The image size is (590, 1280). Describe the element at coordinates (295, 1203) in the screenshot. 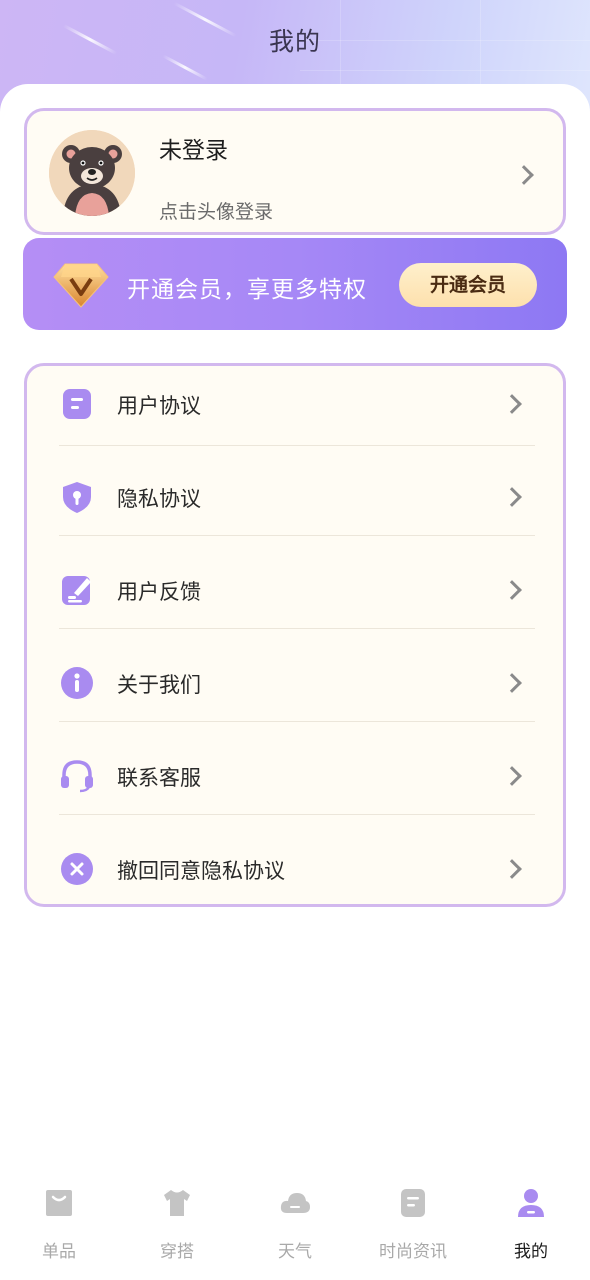

I see `cloud-icon` at that location.